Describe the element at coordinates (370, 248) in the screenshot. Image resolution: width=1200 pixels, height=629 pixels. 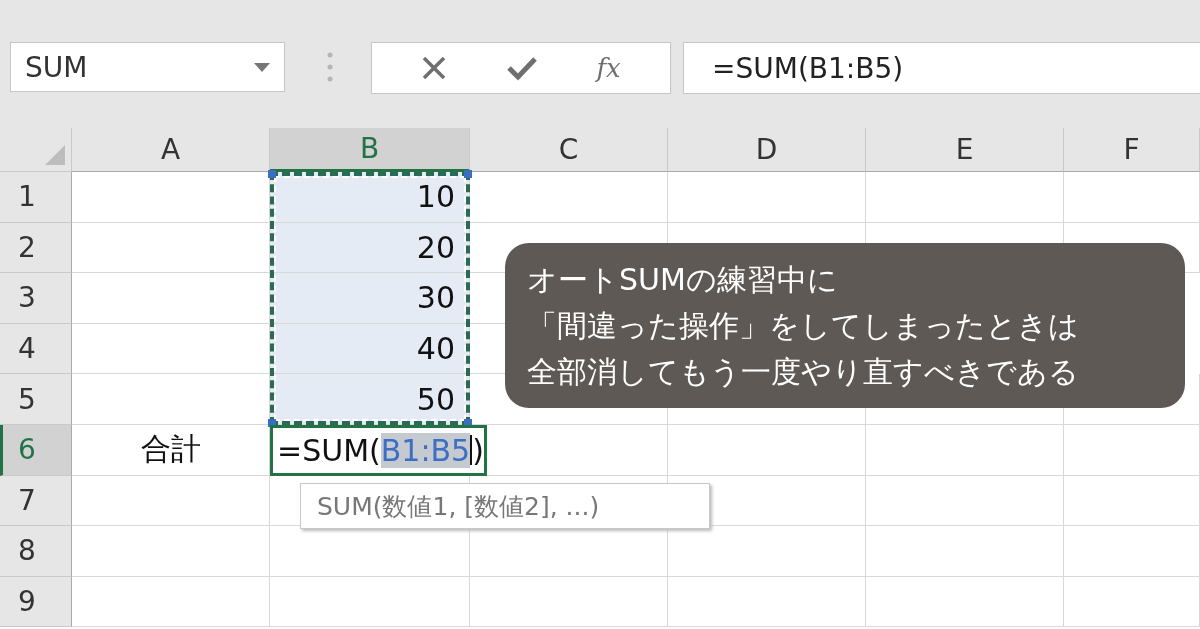
I see `table-cell: 20` at that location.